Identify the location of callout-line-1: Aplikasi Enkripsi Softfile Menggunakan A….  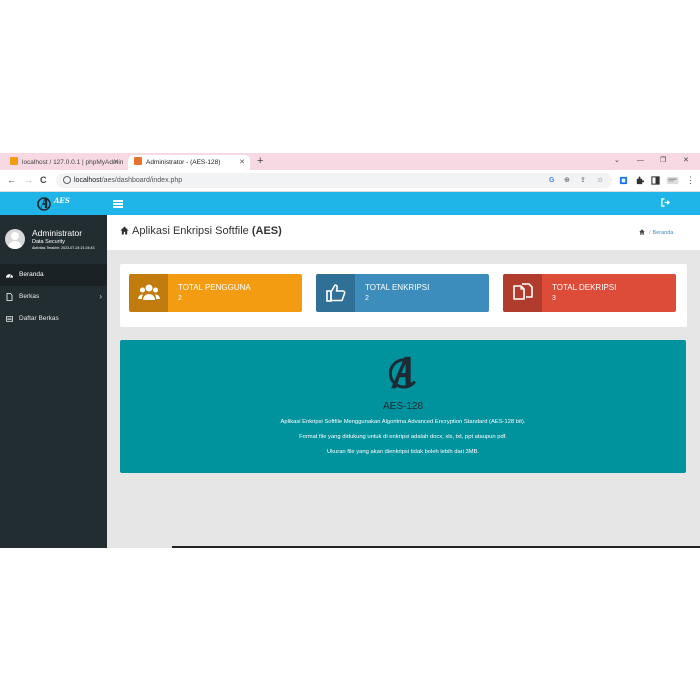
(403, 422).